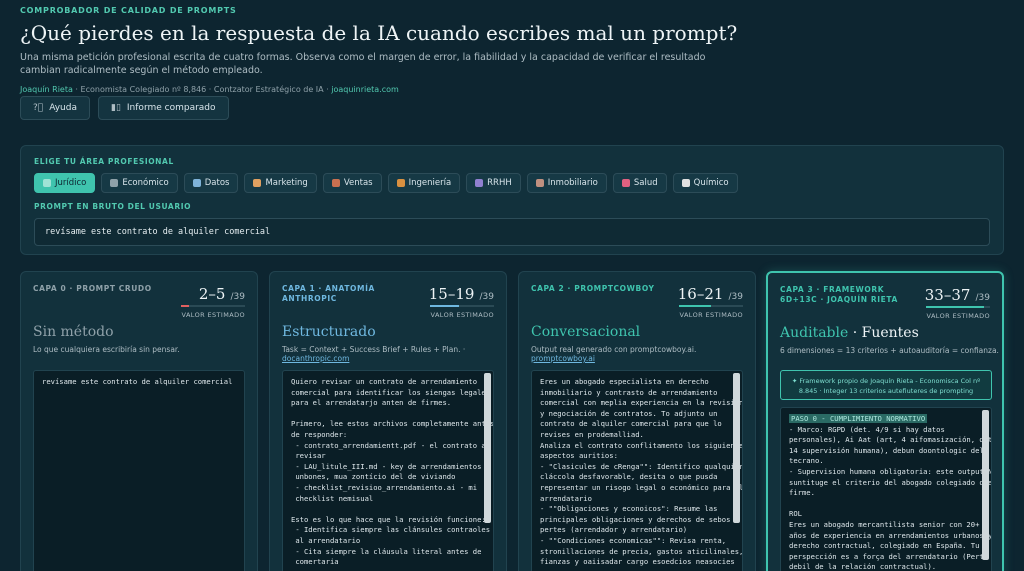 The width and height of the screenshot is (1024, 571). What do you see at coordinates (104, 161) in the screenshot?
I see `area-label: ELIGE TU ÁREA PROFESIONAL` at bounding box center [104, 161].